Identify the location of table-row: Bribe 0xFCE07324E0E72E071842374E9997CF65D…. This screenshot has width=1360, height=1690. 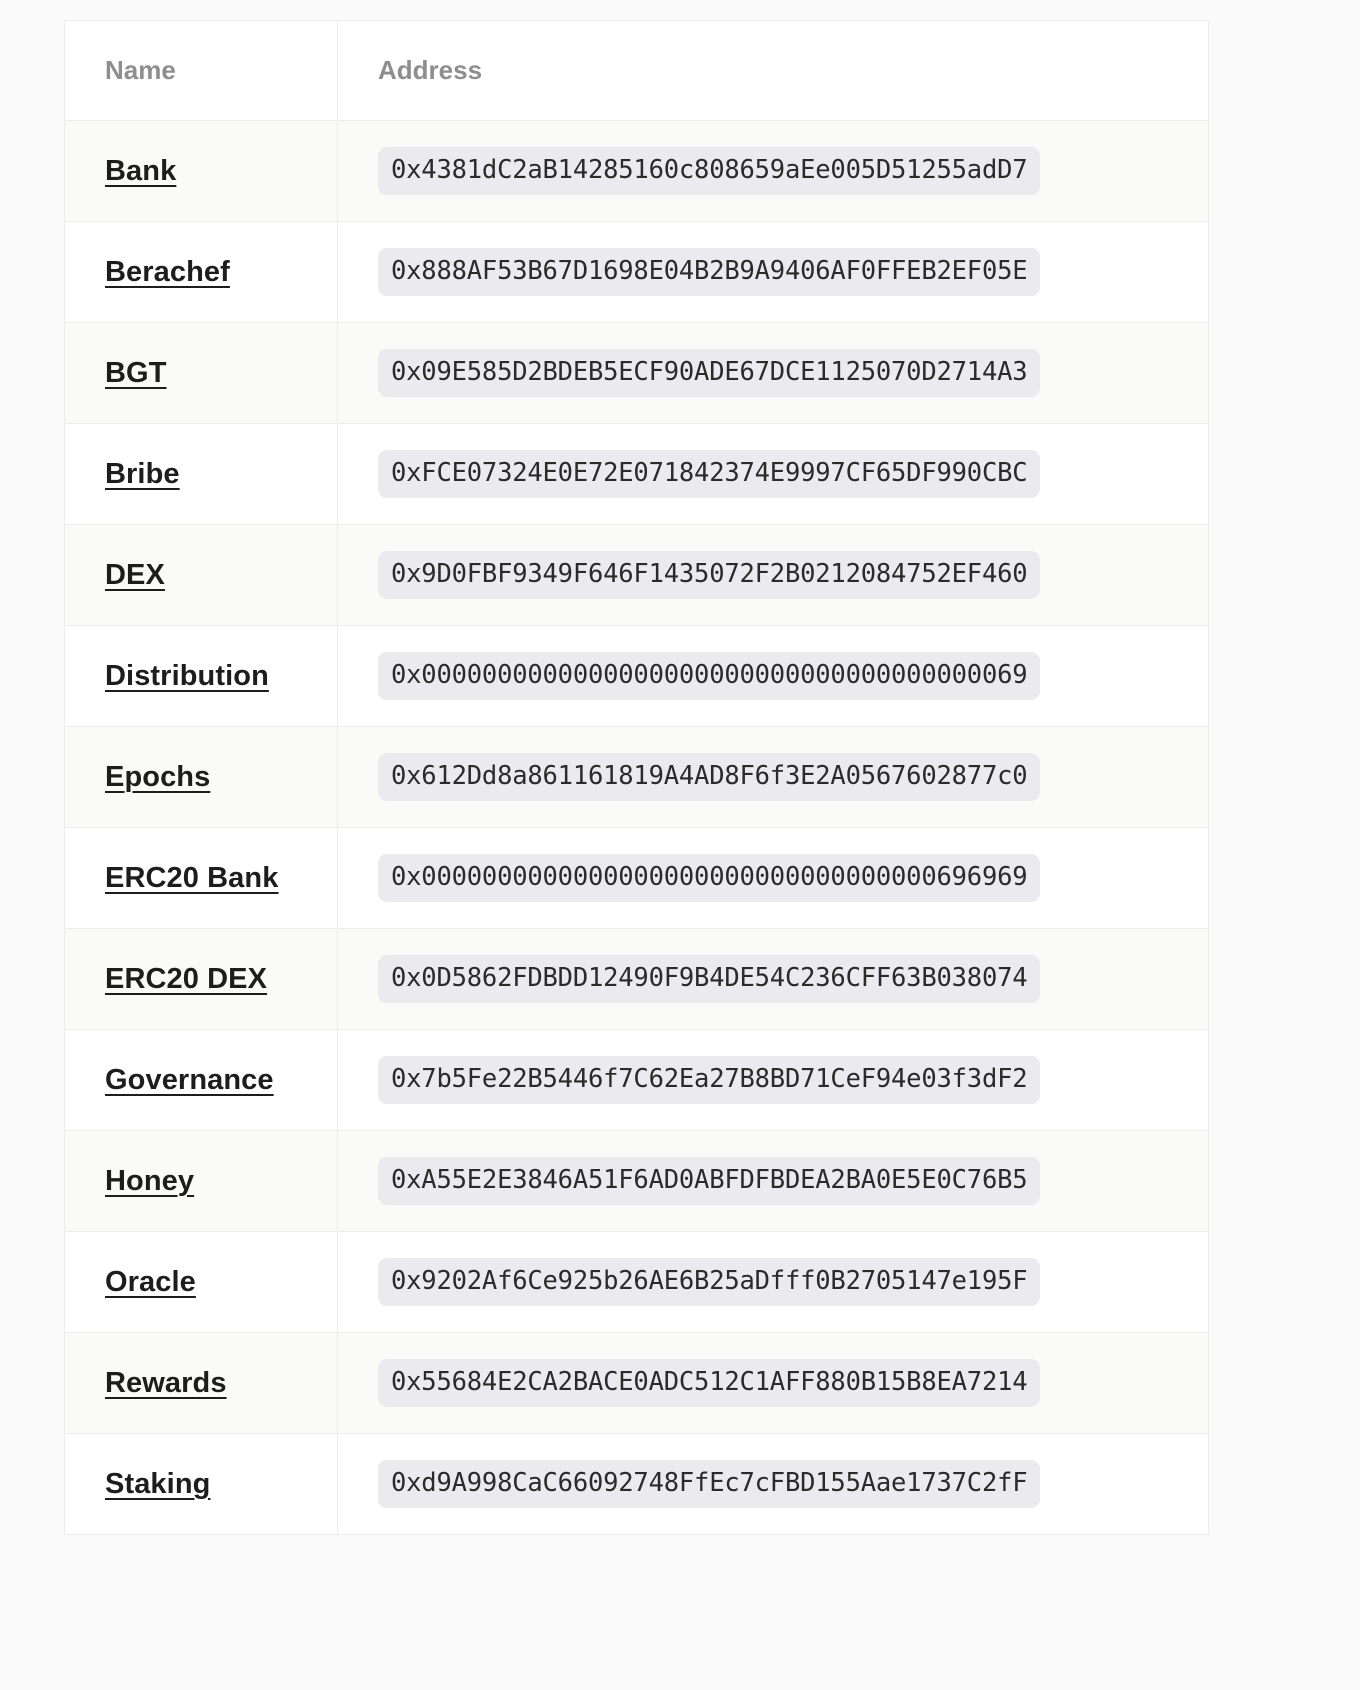
(636, 474).